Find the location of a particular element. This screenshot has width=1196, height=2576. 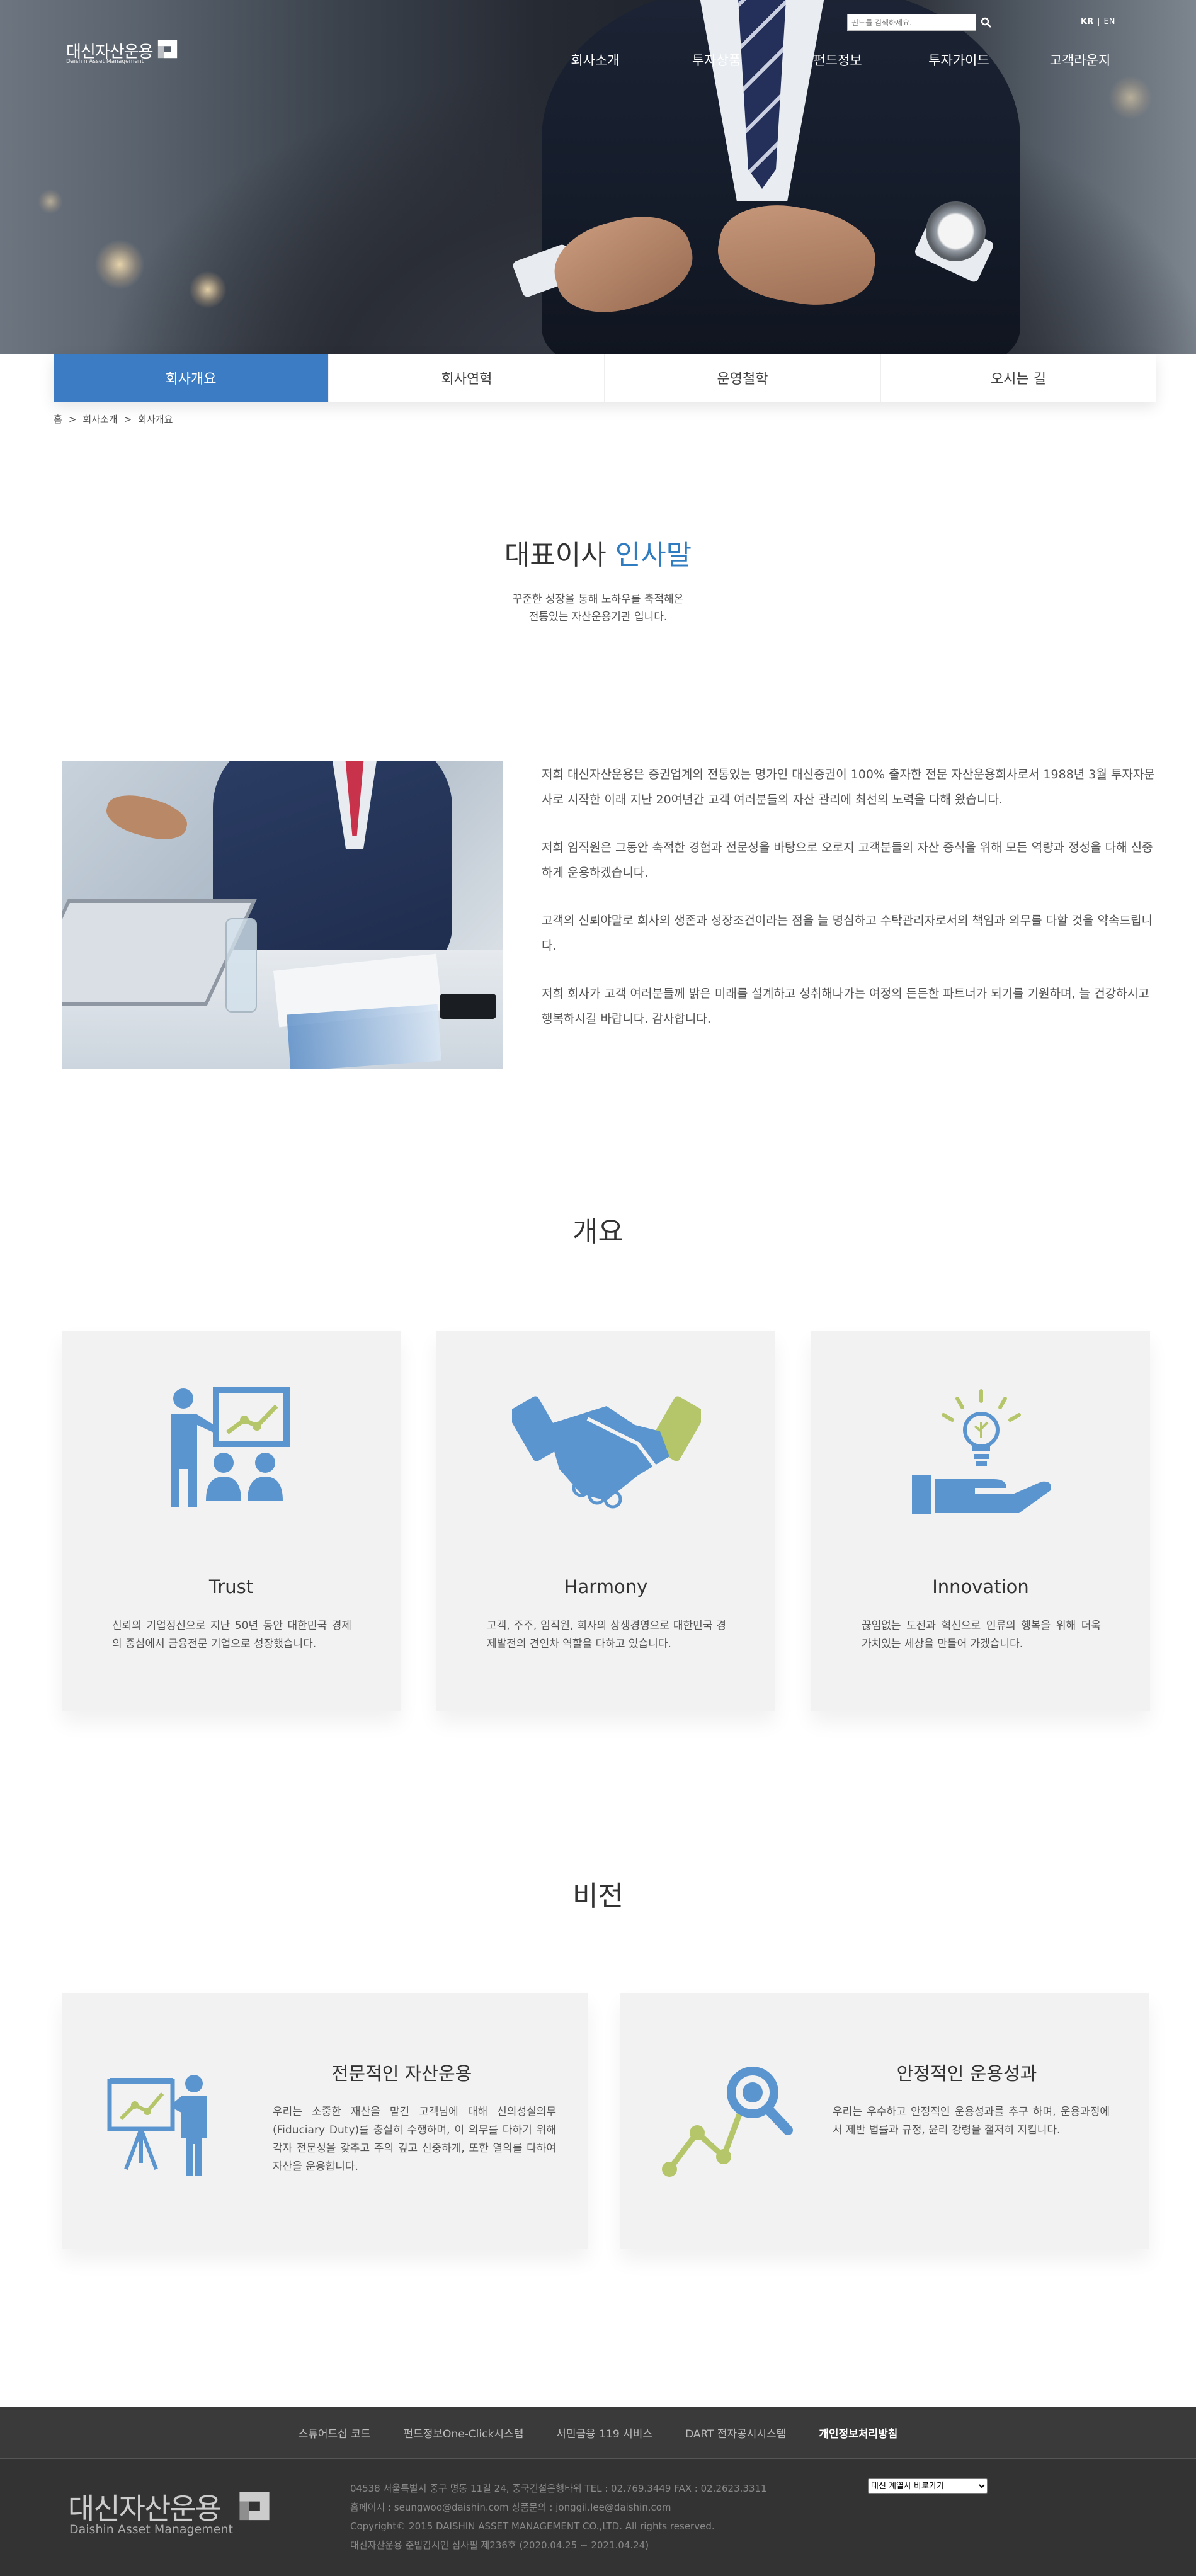

site-logo: 대신자산운용 Daishin Asset Management is located at coordinates (124, 52).